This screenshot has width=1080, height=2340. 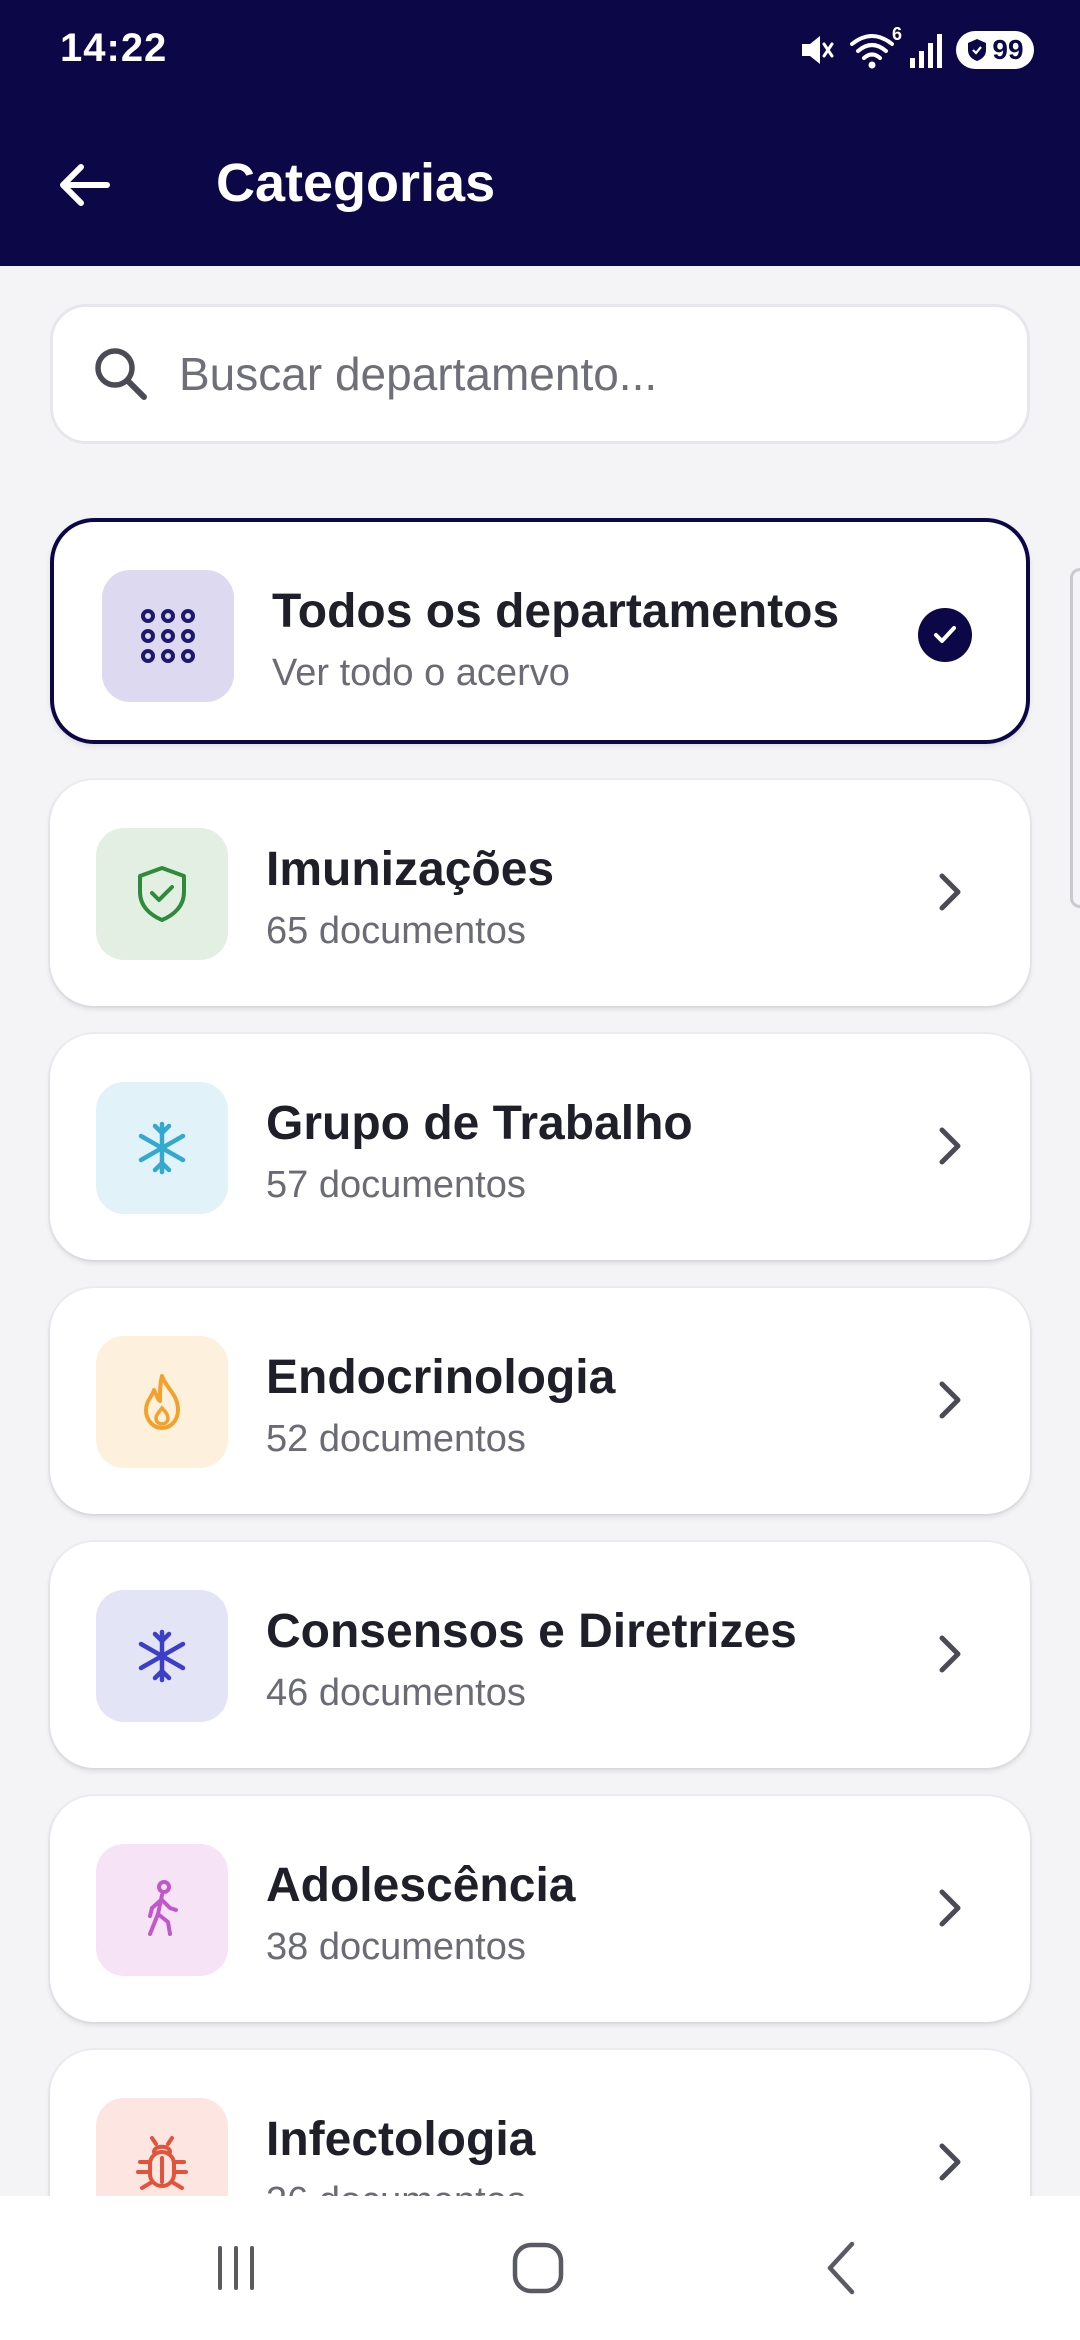 What do you see at coordinates (556, 611) in the screenshot?
I see `category-title: Todos os departamentos` at bounding box center [556, 611].